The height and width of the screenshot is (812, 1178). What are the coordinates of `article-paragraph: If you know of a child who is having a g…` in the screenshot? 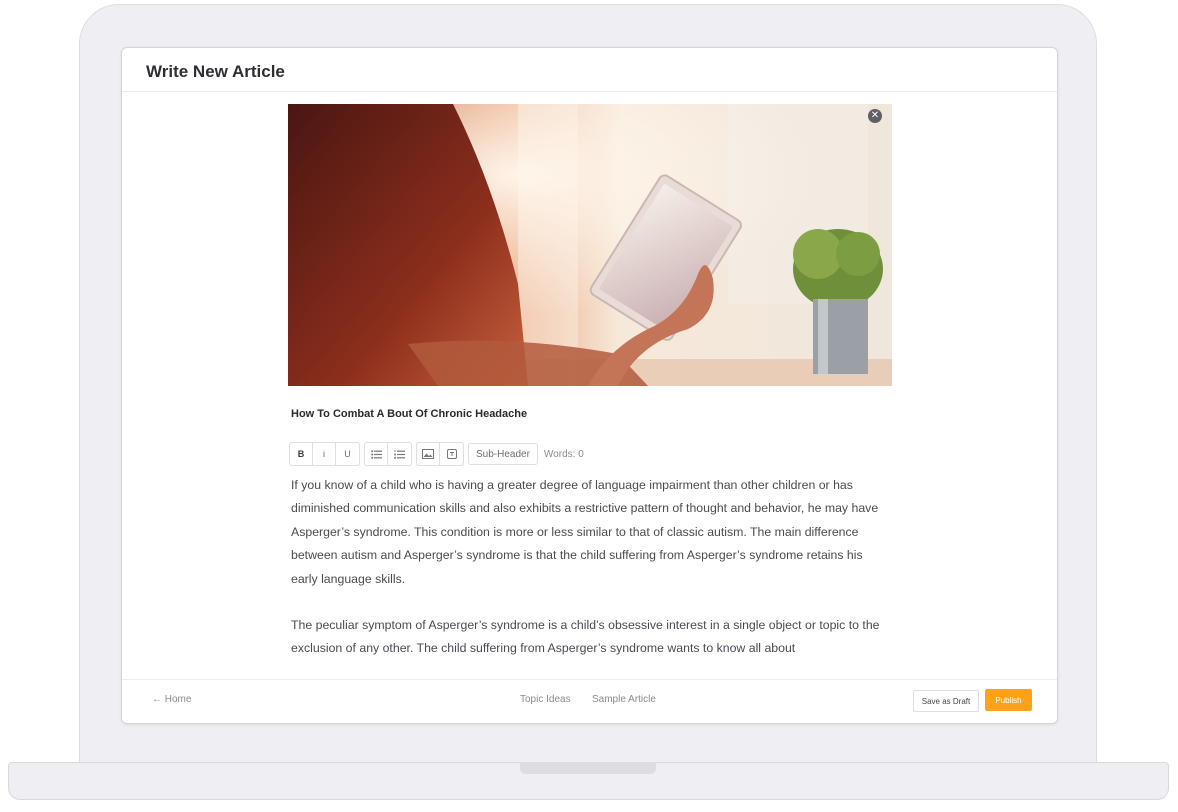 It's located at (585, 532).